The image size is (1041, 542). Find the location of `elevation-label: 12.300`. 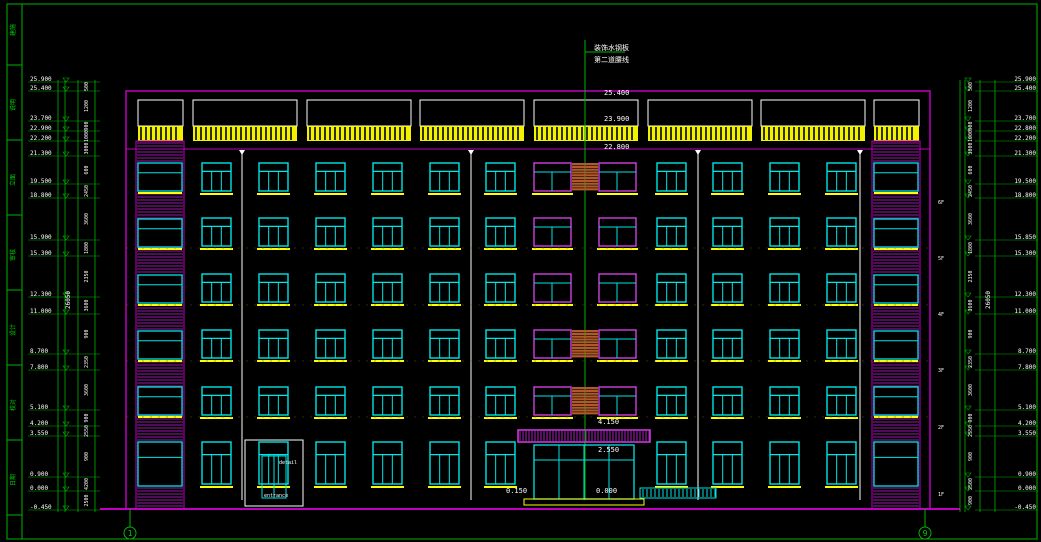

elevation-label: 12.300 is located at coordinates (1025, 294).